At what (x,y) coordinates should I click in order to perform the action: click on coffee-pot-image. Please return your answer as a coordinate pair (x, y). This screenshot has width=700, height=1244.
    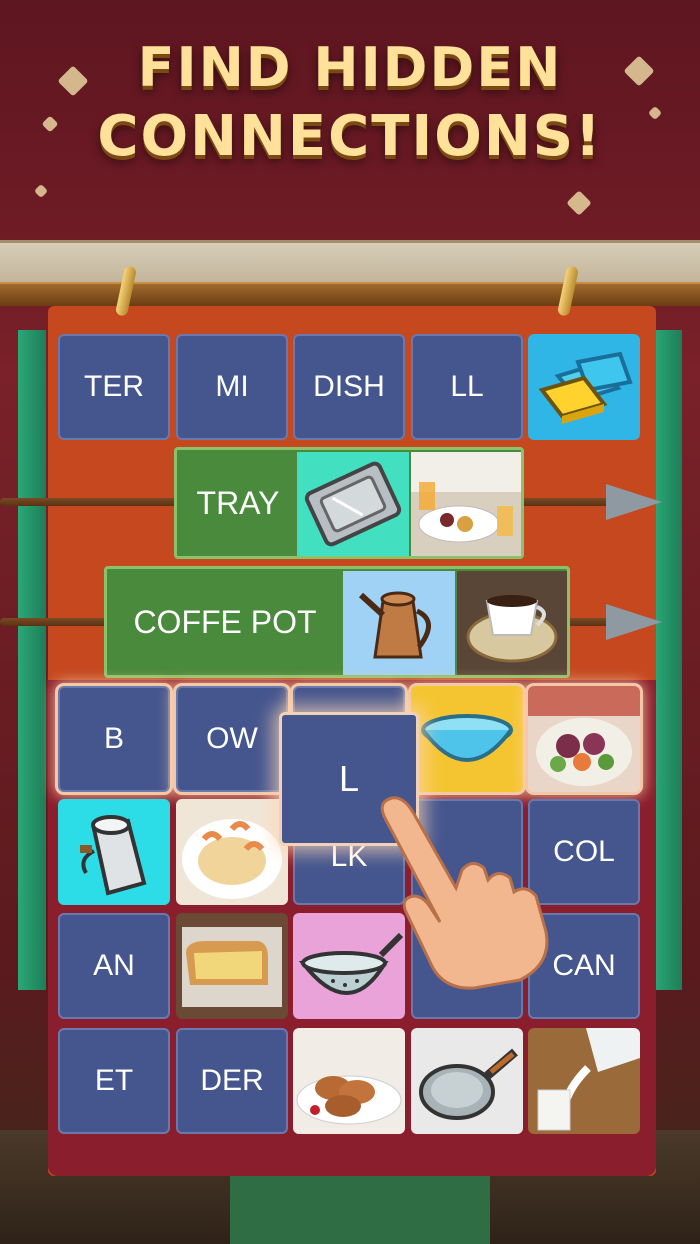
    Looking at the image, I should click on (399, 623).